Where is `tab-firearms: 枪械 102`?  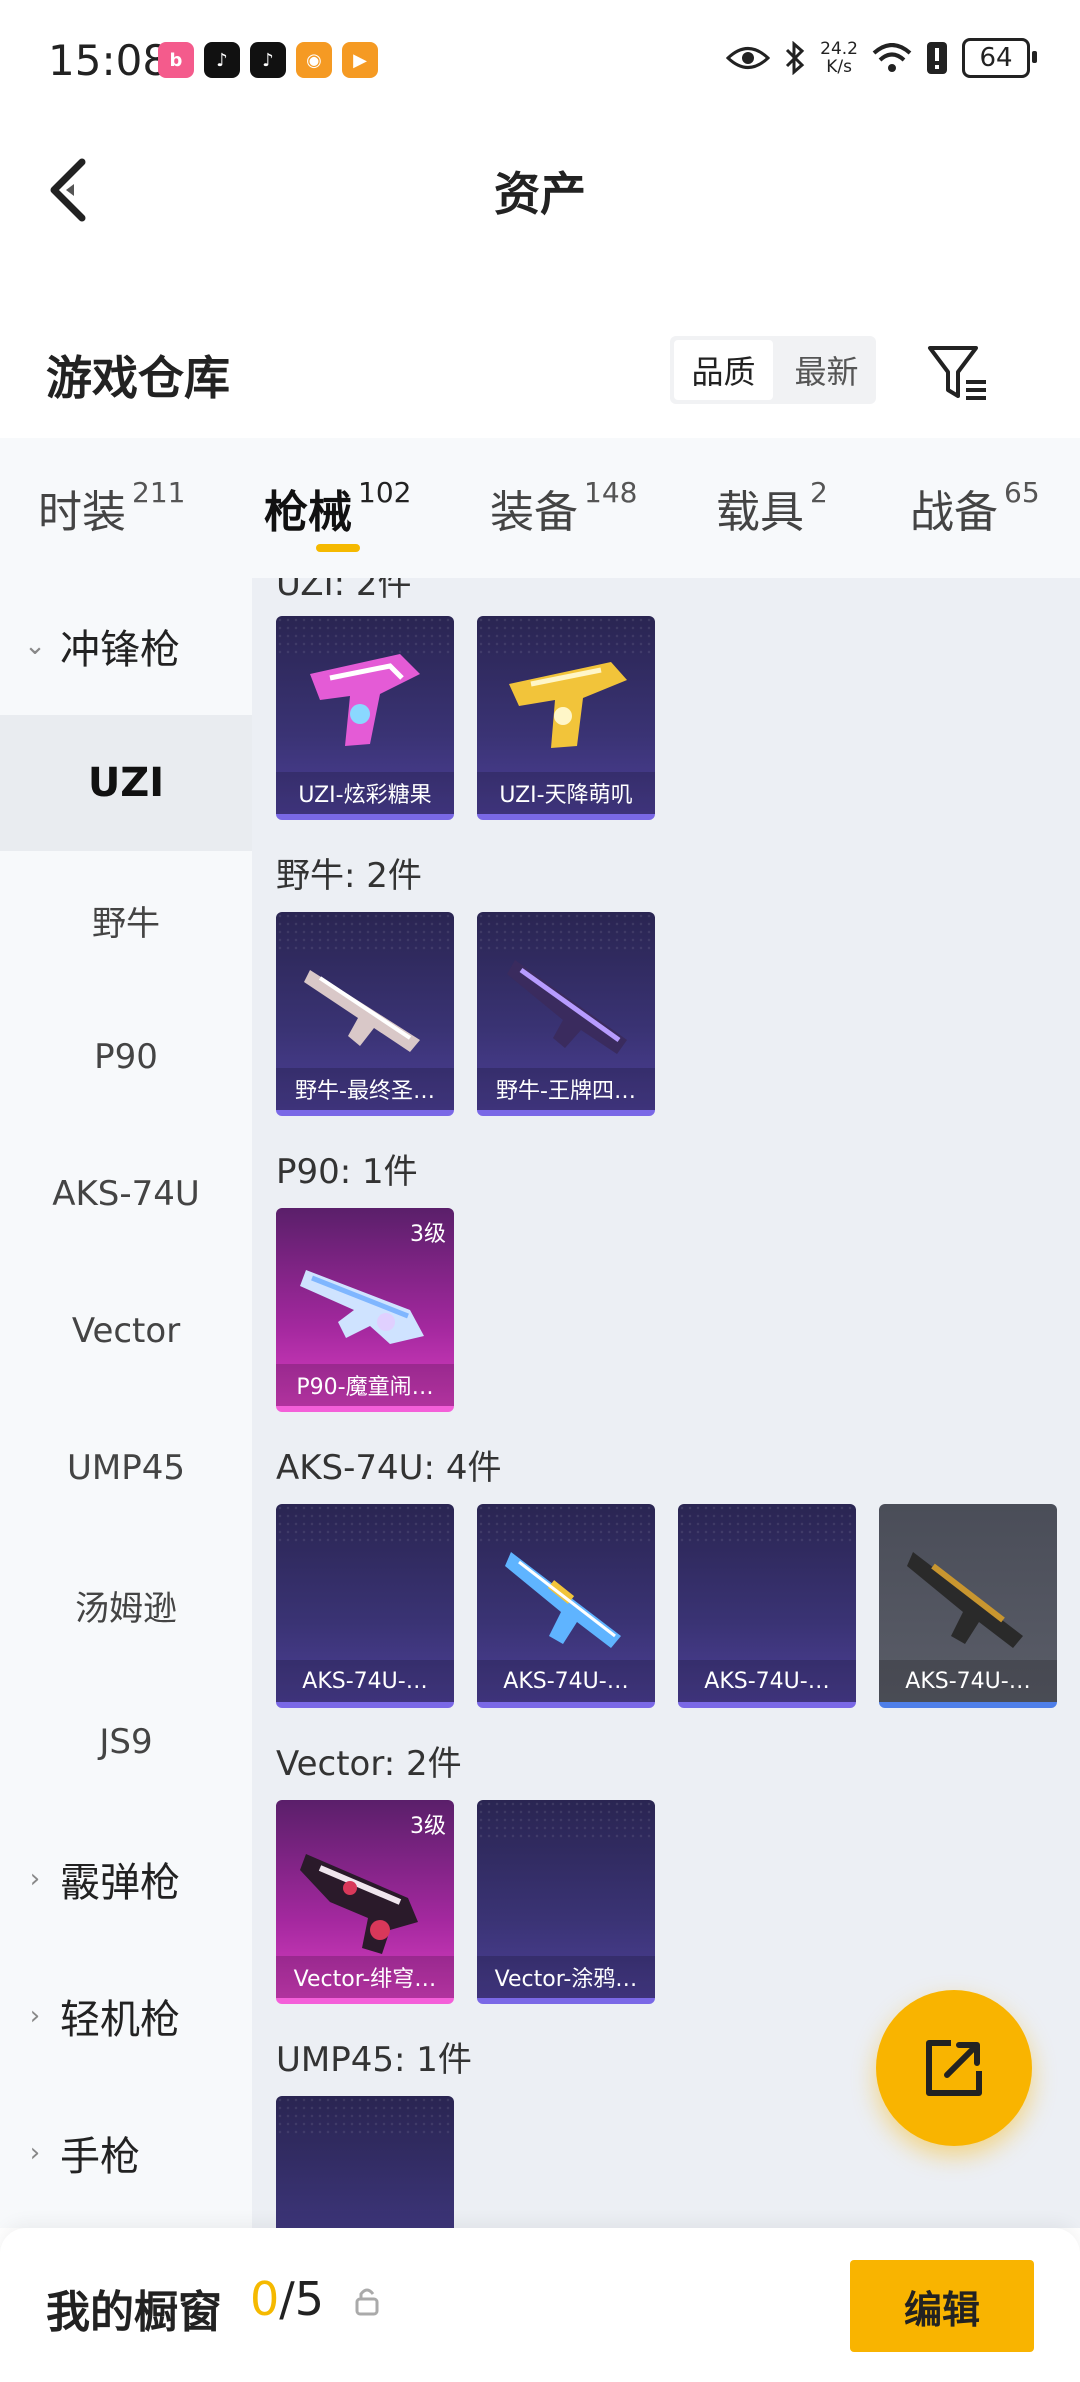
tab-firearms: 枪械 102 is located at coordinates (337, 508).